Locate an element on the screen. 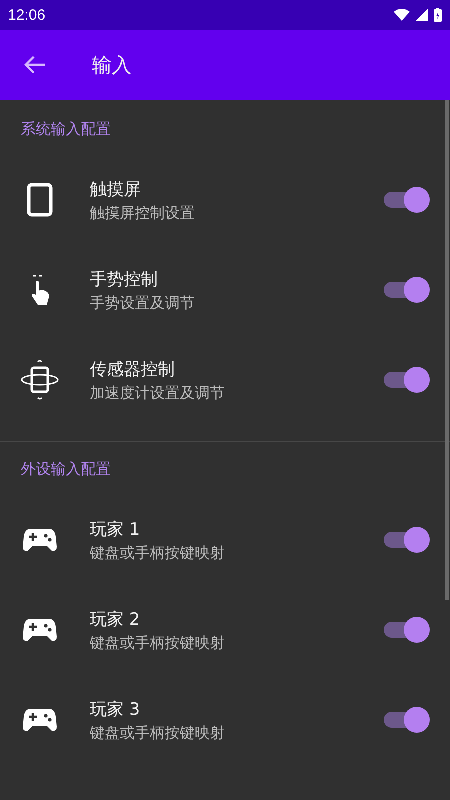 This screenshot has height=800, width=450. setting-title: 玩家 1 is located at coordinates (115, 529).